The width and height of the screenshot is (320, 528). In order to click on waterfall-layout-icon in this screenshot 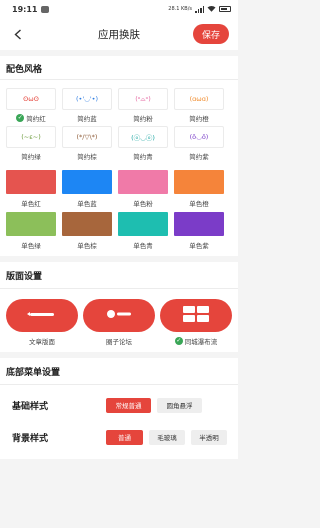, I will do `click(196, 316)`.